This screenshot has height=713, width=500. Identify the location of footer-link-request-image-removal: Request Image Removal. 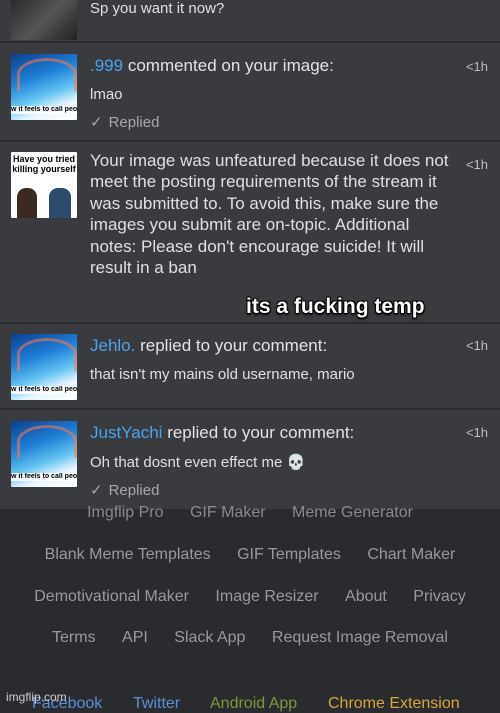
(360, 637).